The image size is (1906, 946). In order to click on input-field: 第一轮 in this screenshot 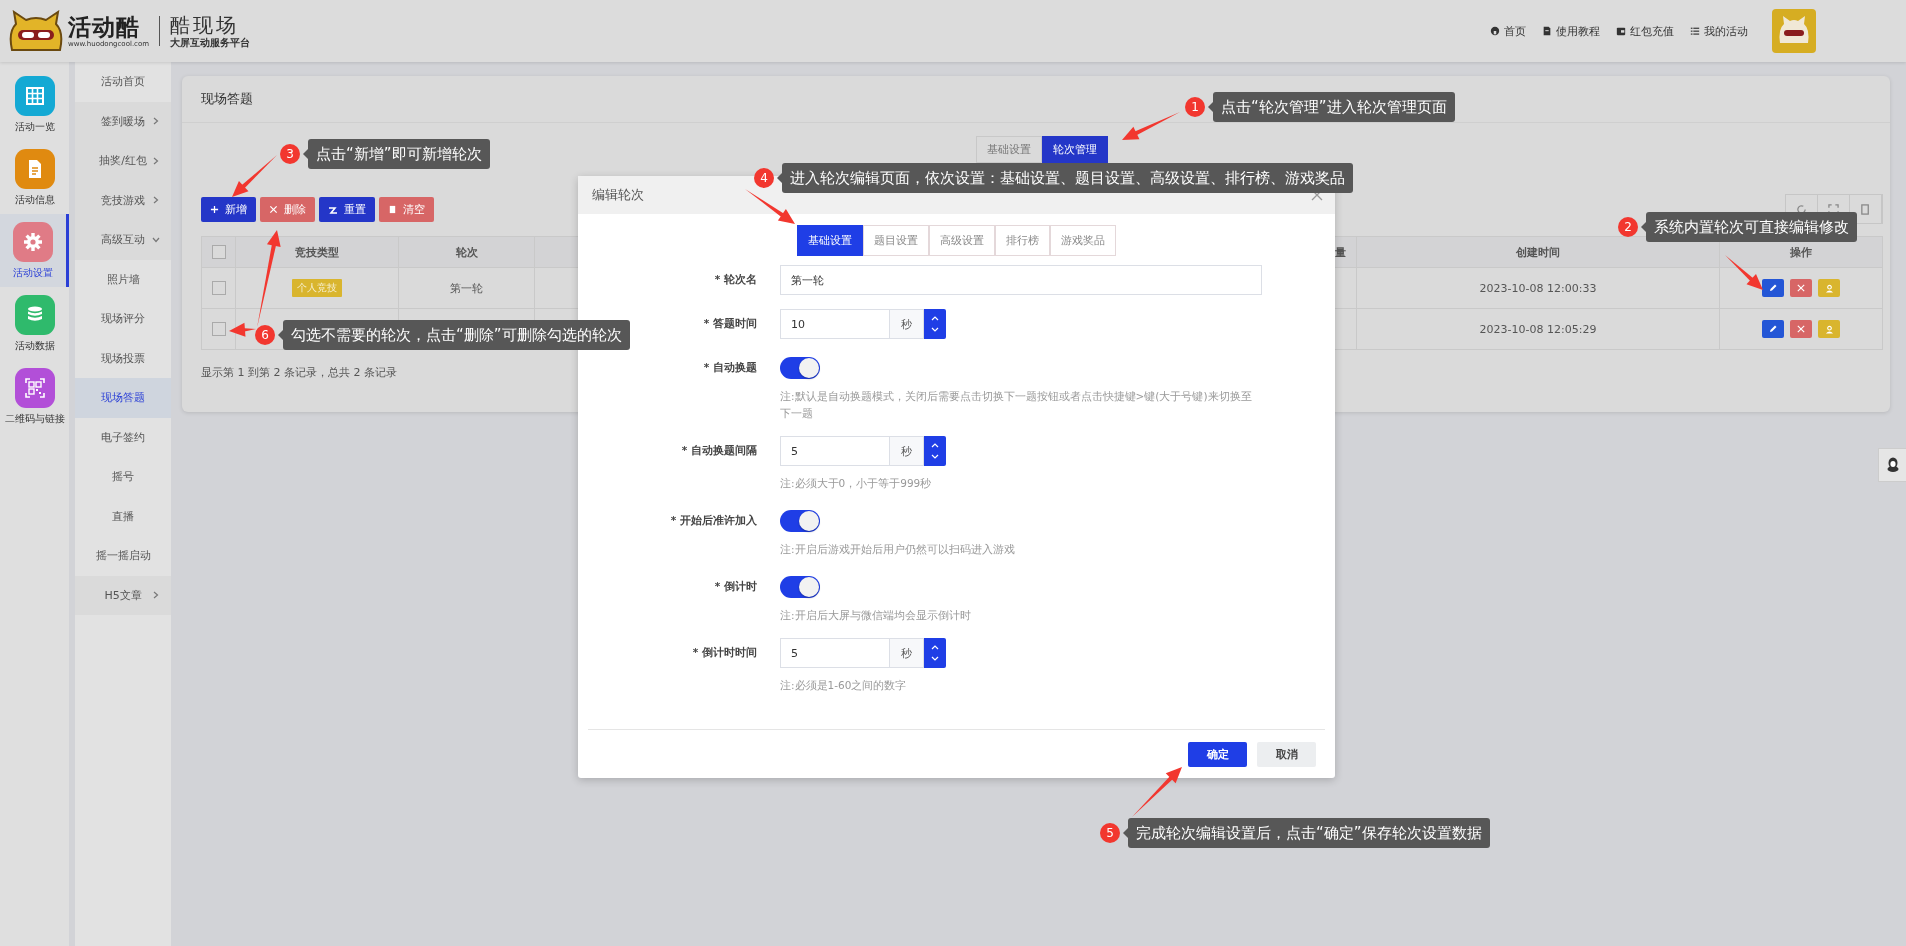, I will do `click(1021, 280)`.